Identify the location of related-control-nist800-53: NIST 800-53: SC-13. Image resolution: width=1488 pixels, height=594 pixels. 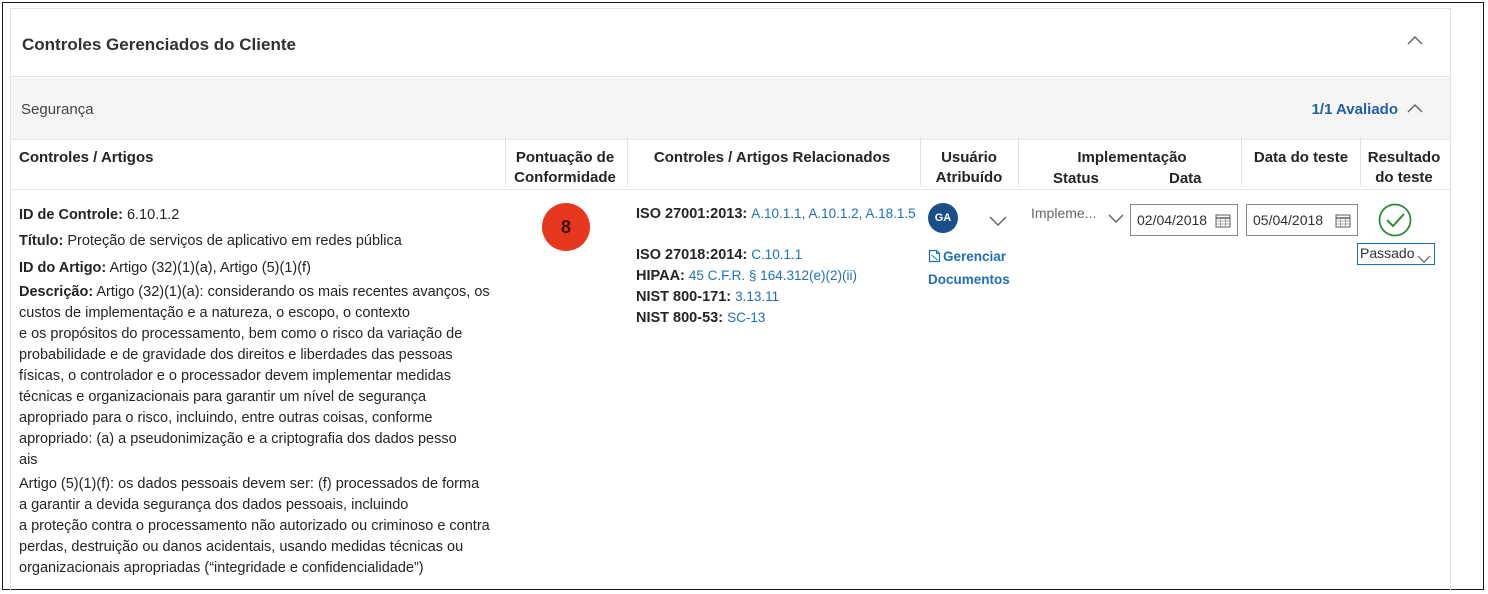
(700, 318).